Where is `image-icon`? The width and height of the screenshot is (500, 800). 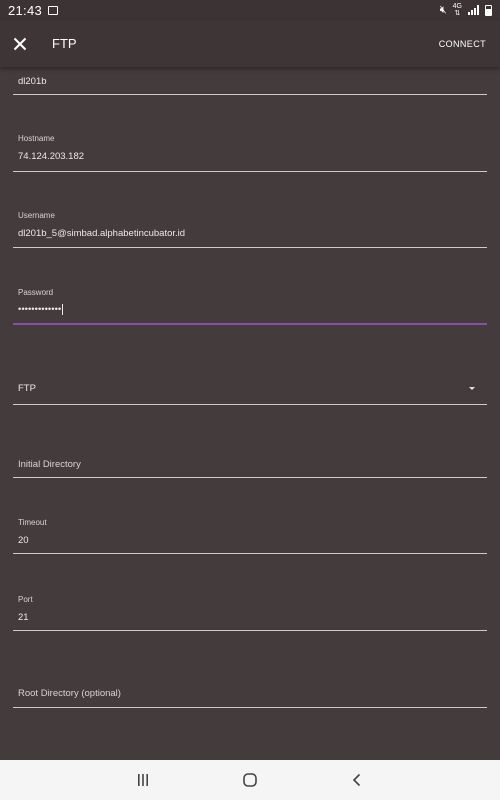
image-icon is located at coordinates (53, 10).